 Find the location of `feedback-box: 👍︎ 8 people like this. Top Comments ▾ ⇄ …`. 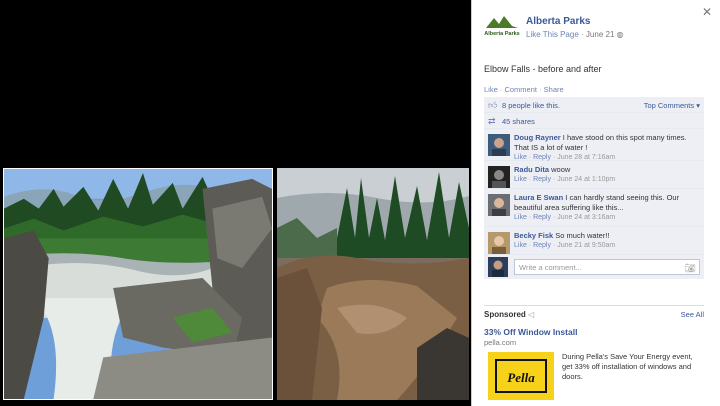

feedback-box: 👍︎ 8 people like this. Top Comments ▾ ⇄ … is located at coordinates (594, 188).